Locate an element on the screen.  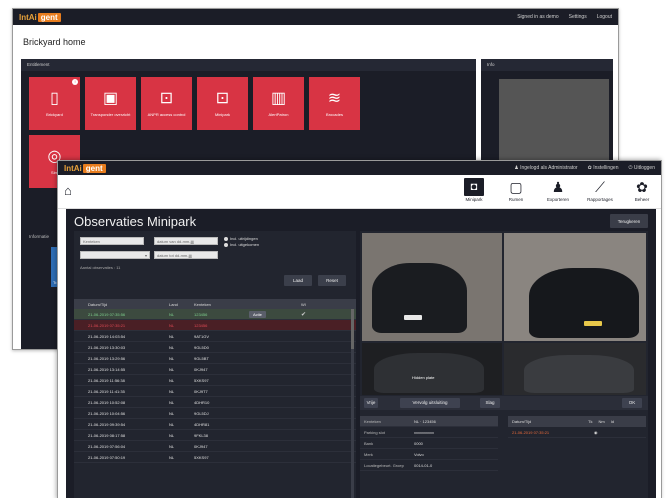
scroll-thumb is located at coordinates (352, 329).